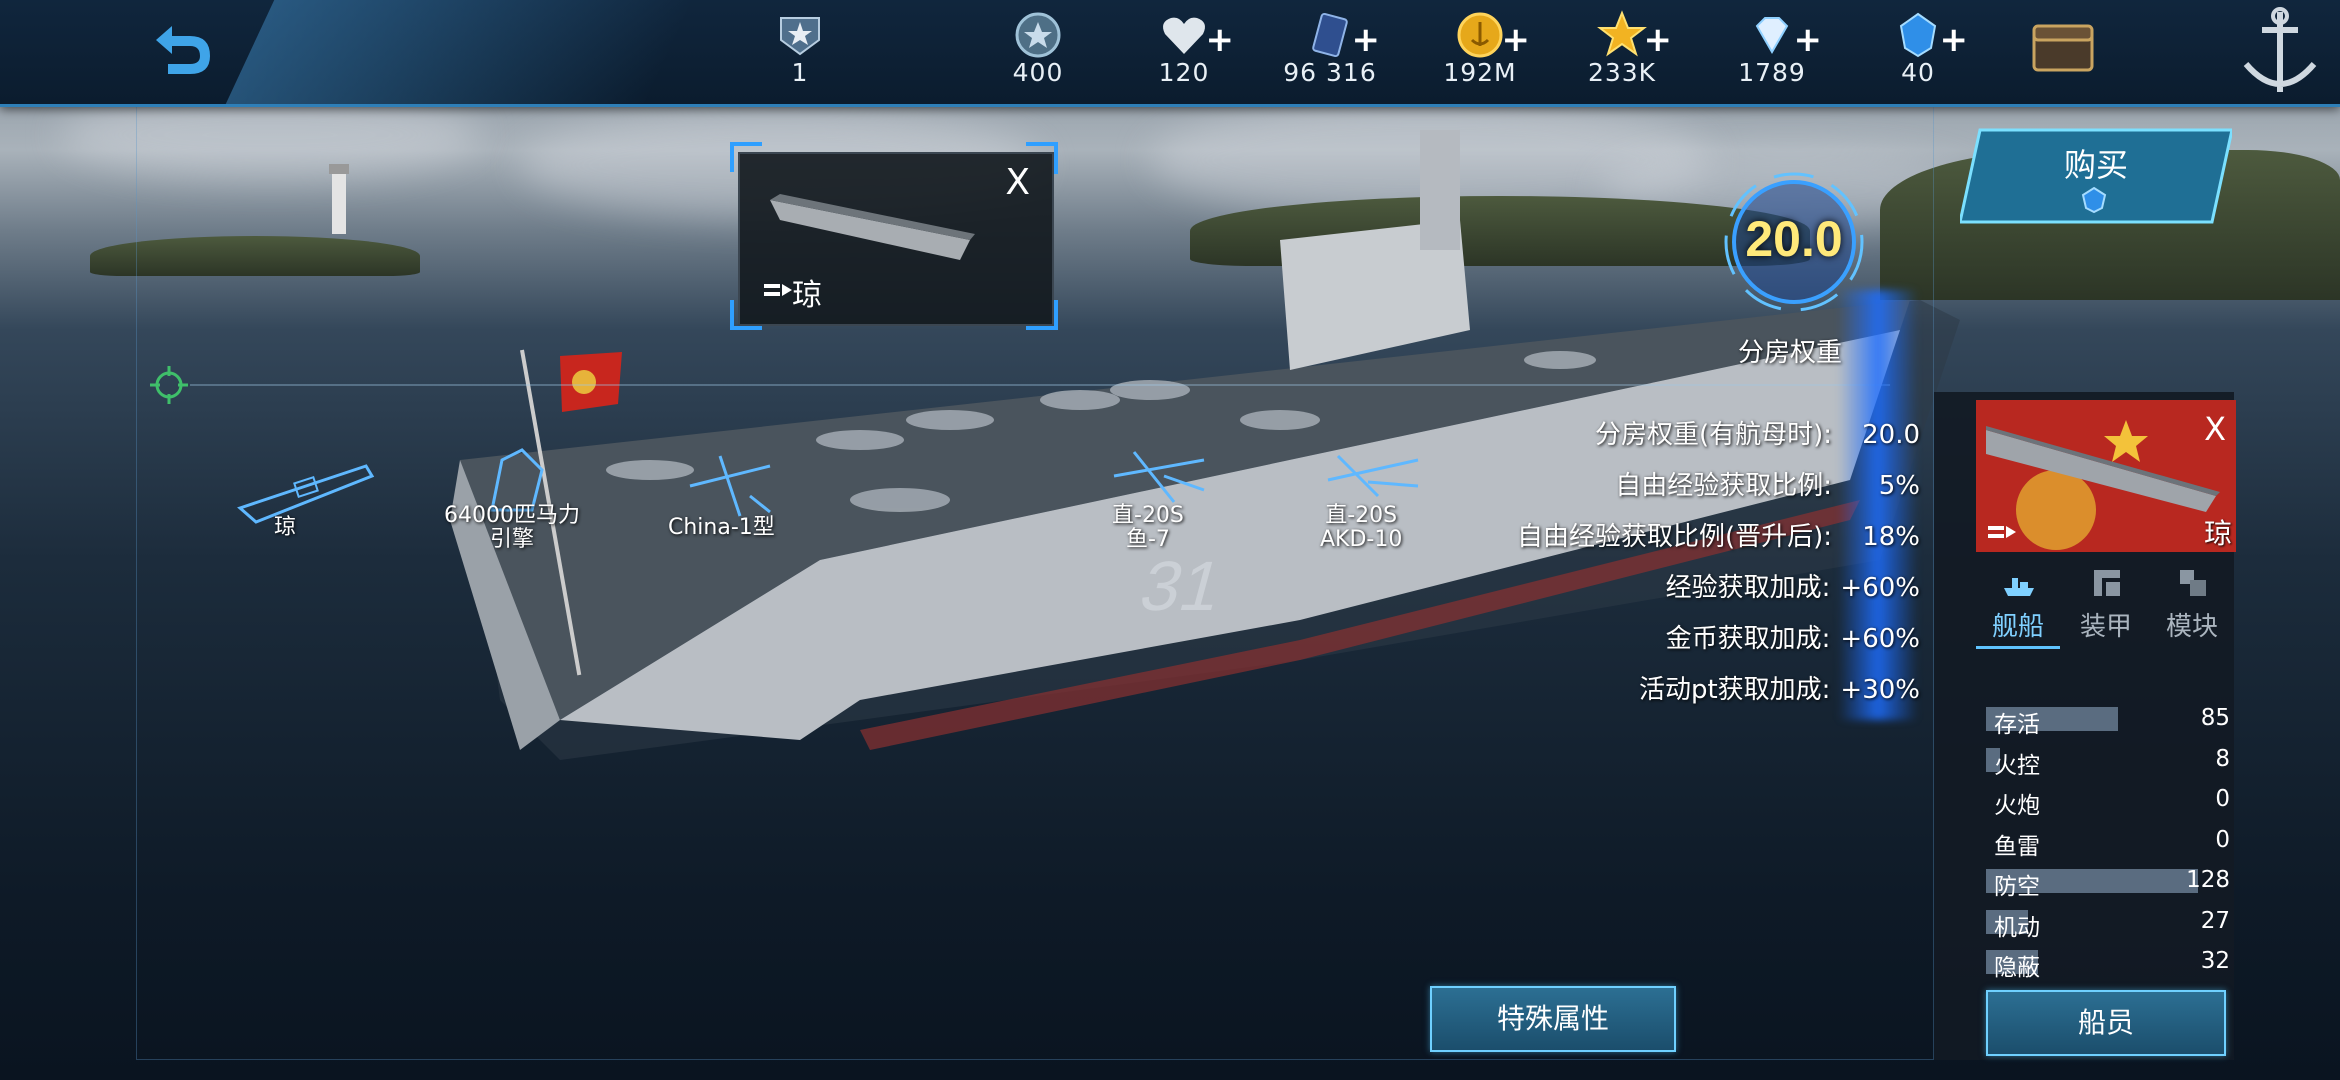  Describe the element at coordinates (2017, 887) in the screenshot. I see `attribute-label: 防空` at that location.